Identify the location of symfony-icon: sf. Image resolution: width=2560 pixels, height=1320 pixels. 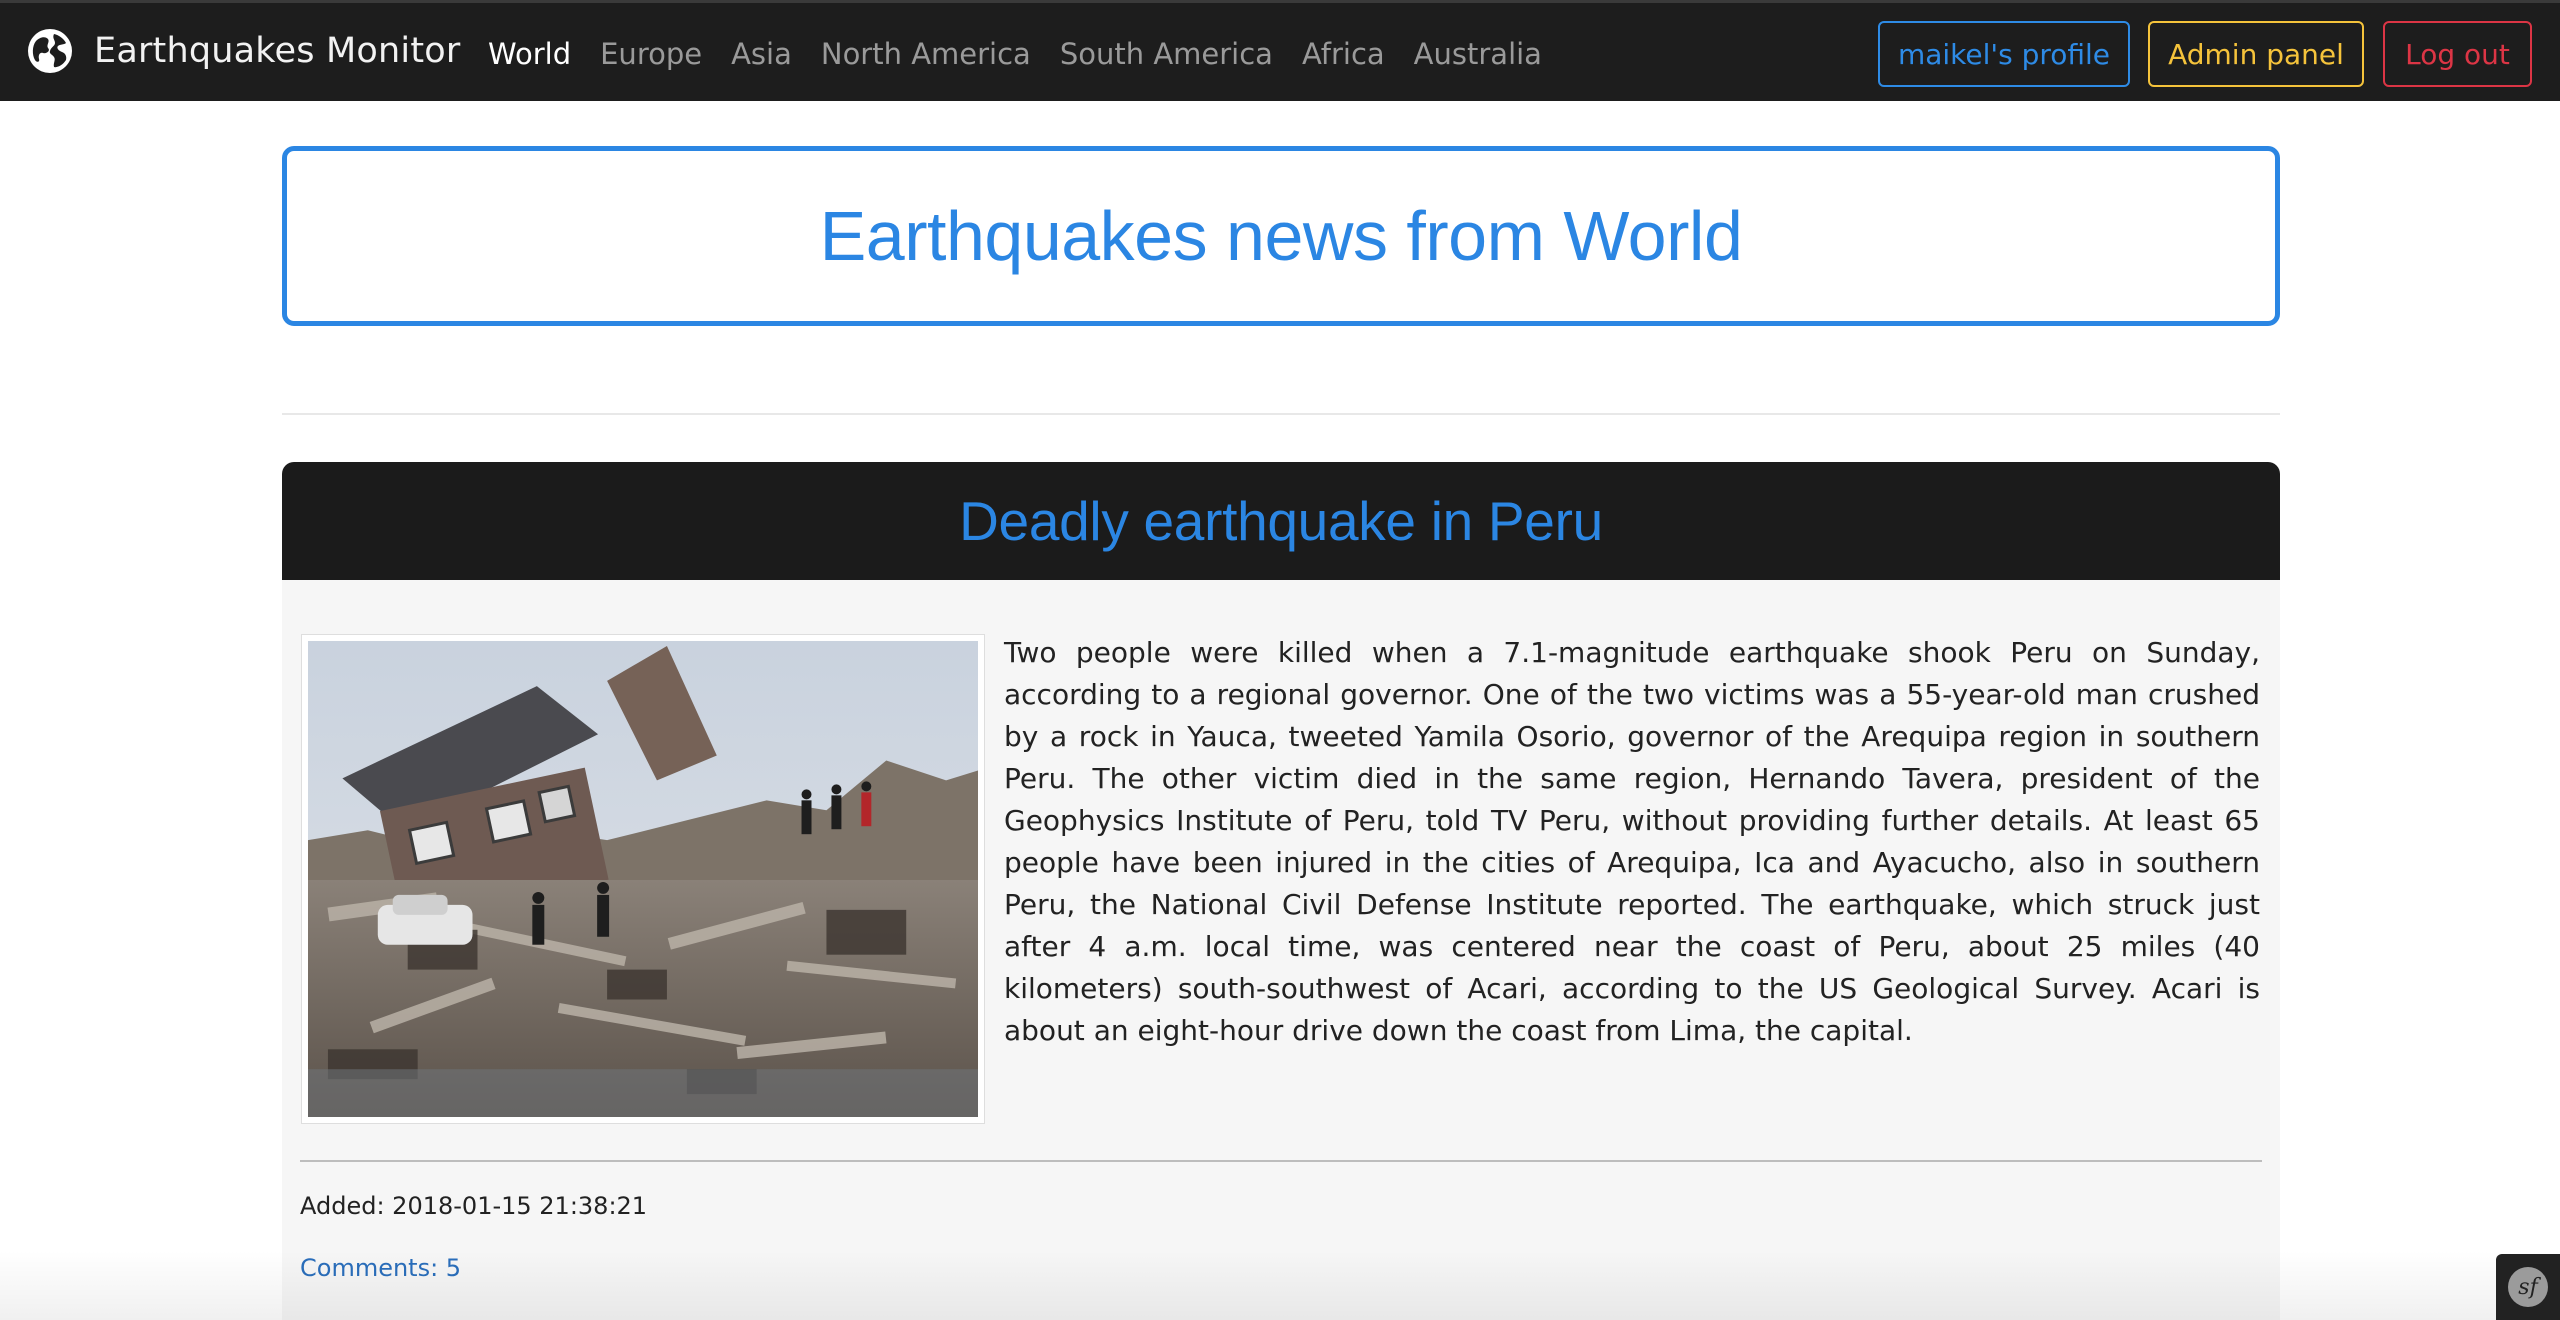
(2528, 1287).